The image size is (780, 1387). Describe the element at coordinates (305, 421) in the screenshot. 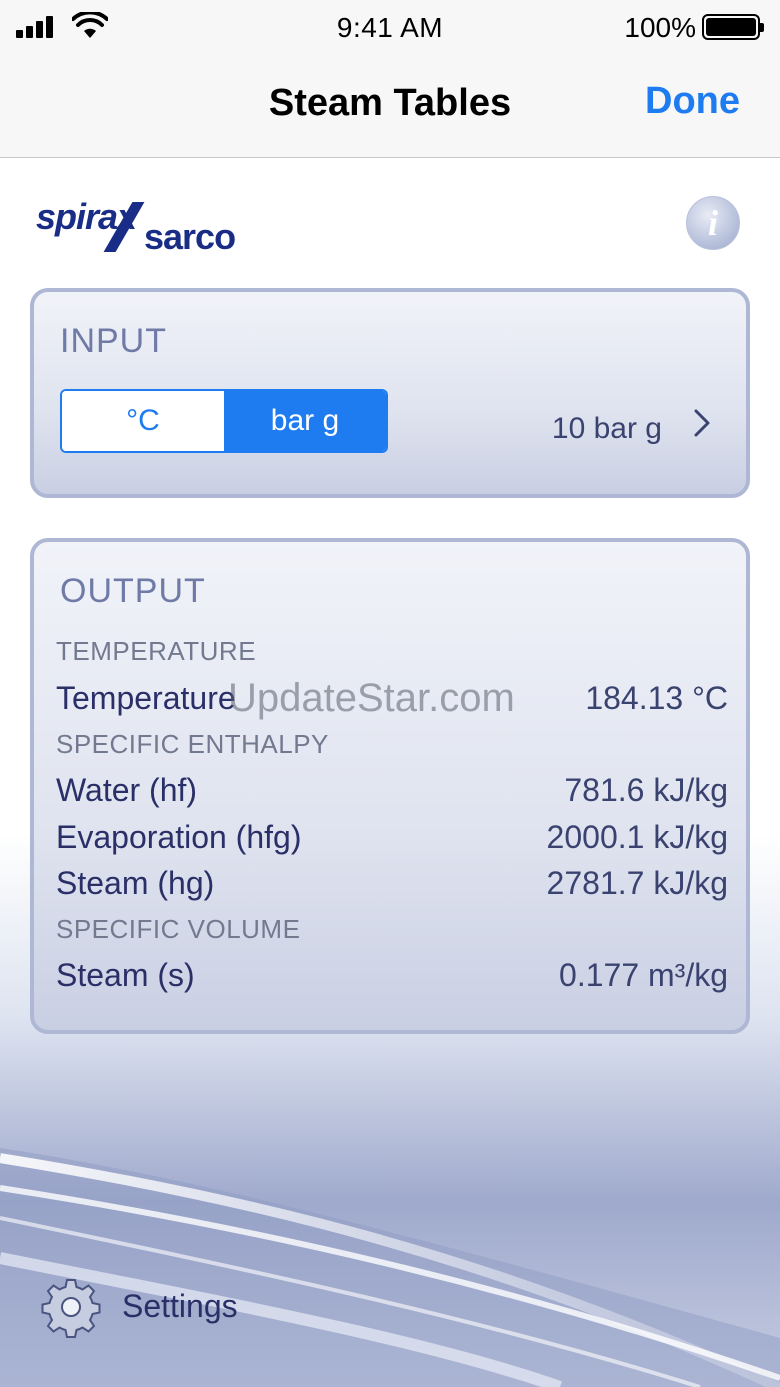

I see `segment-bar-g: bar g` at that location.